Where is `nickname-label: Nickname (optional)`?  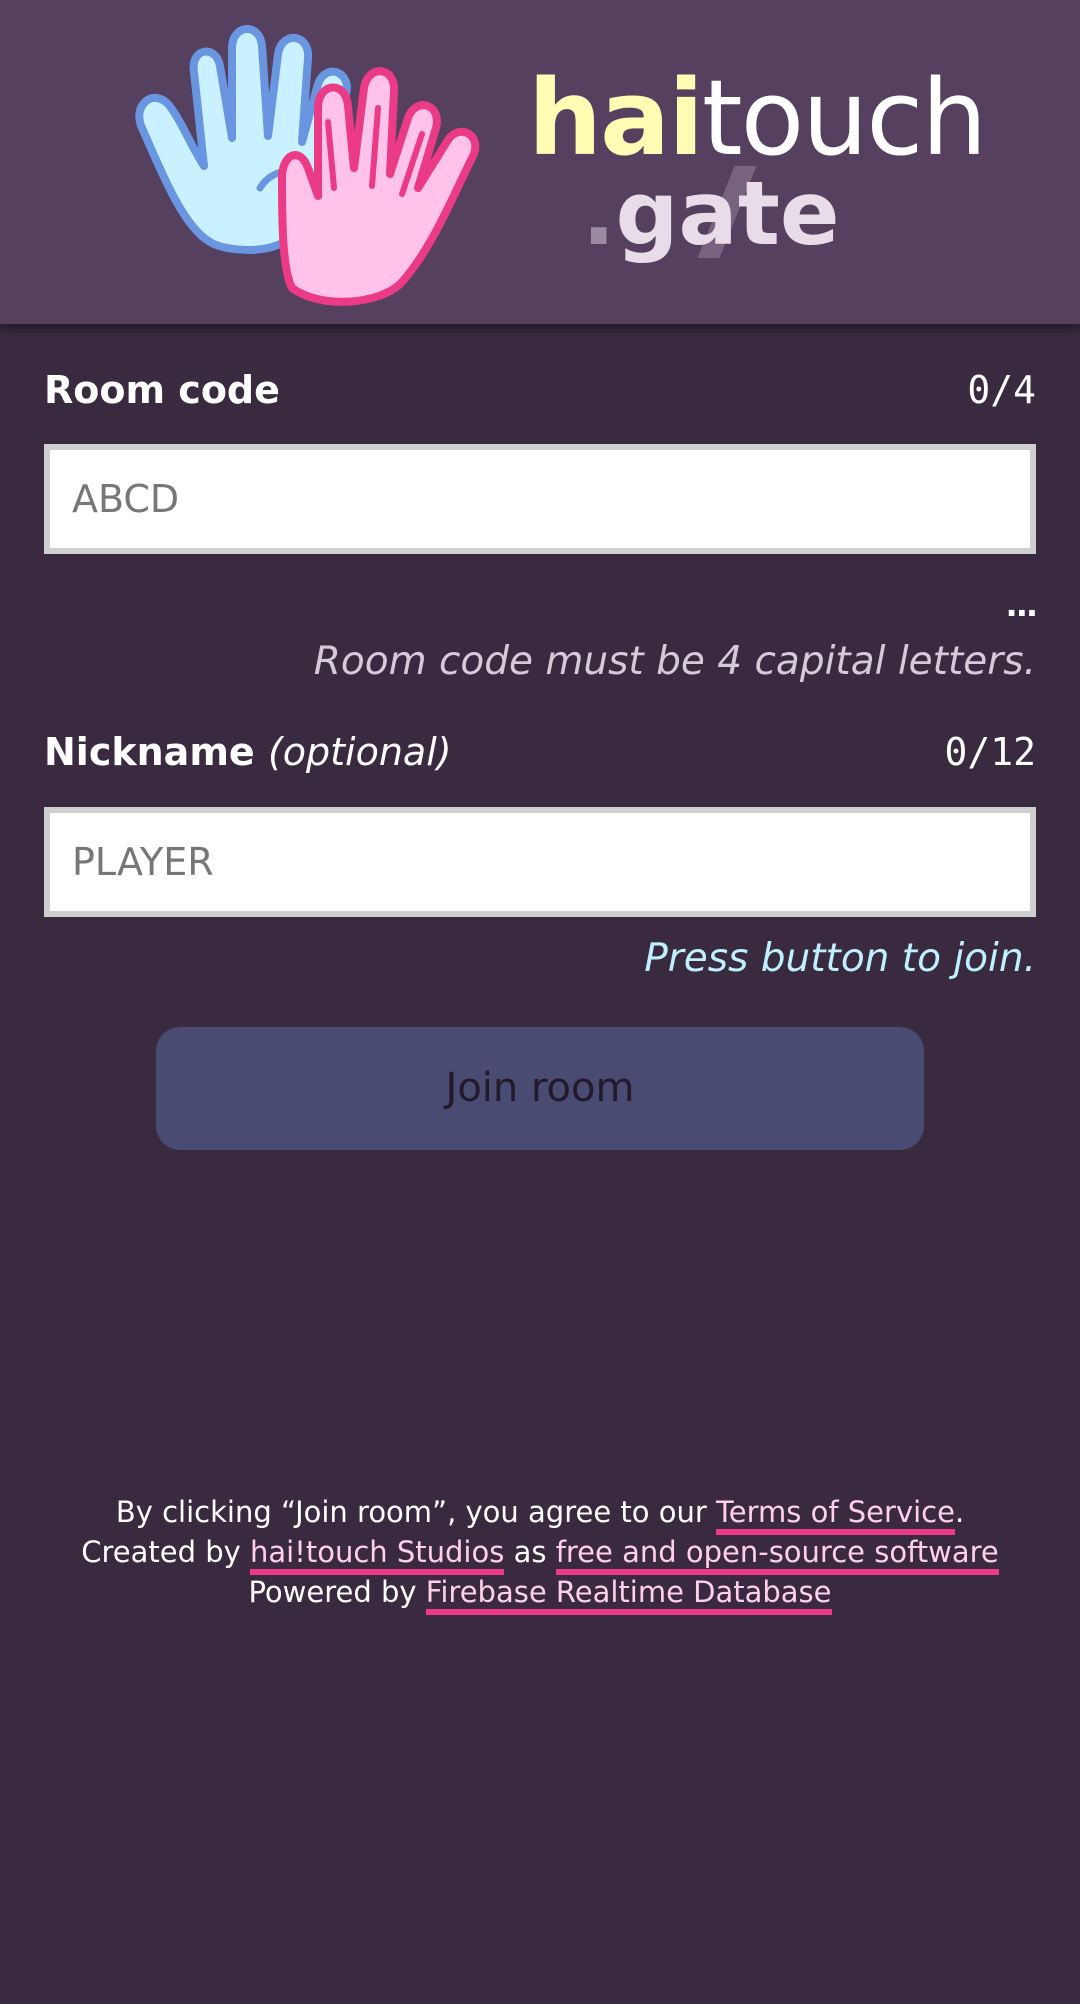 nickname-label: Nickname (optional) is located at coordinates (248, 752).